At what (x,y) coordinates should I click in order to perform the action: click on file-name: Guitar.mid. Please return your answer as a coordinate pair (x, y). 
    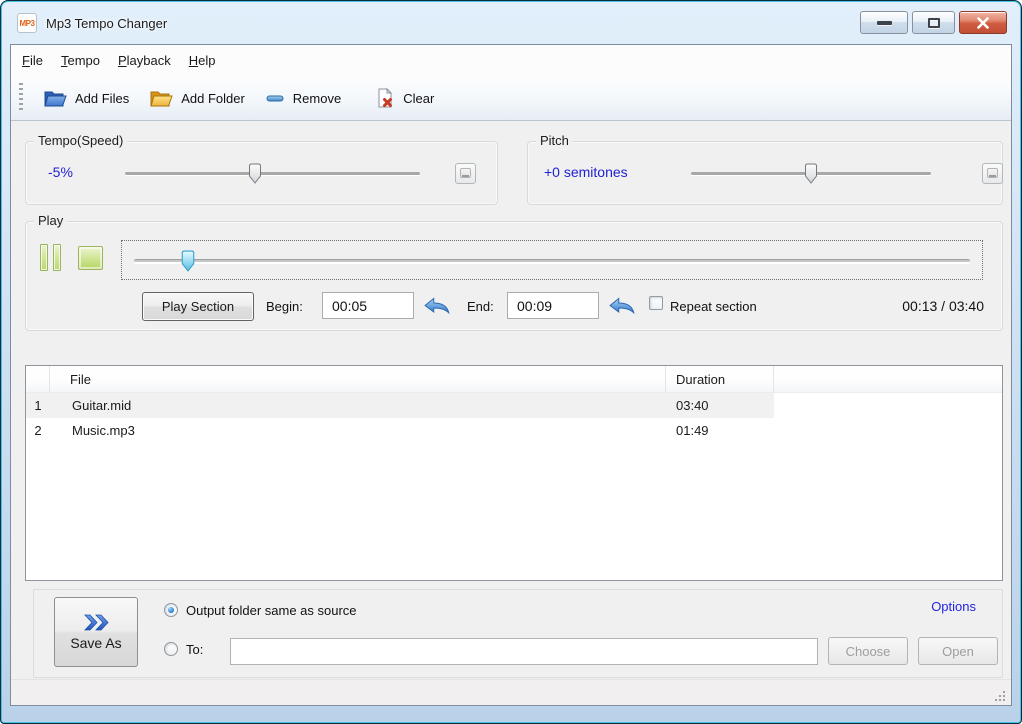
    Looking at the image, I should click on (102, 405).